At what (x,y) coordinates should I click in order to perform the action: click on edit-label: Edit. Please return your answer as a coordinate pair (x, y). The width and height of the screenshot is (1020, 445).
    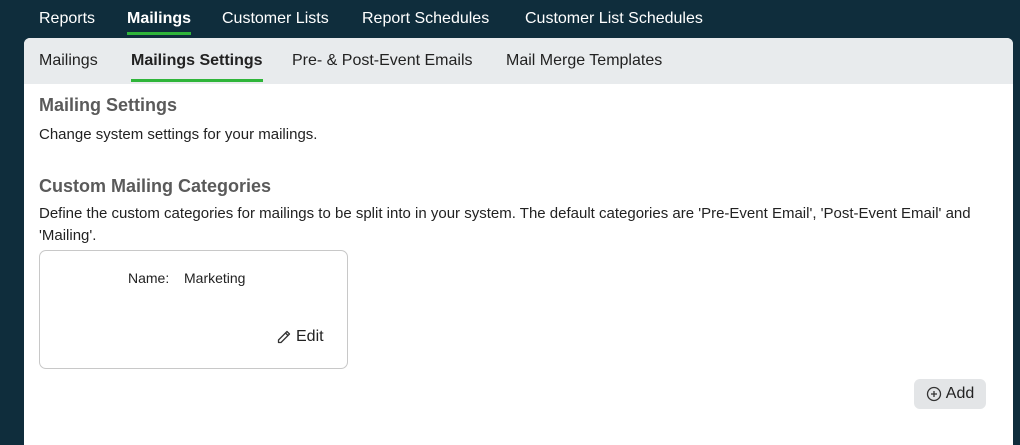
    Looking at the image, I should click on (310, 336).